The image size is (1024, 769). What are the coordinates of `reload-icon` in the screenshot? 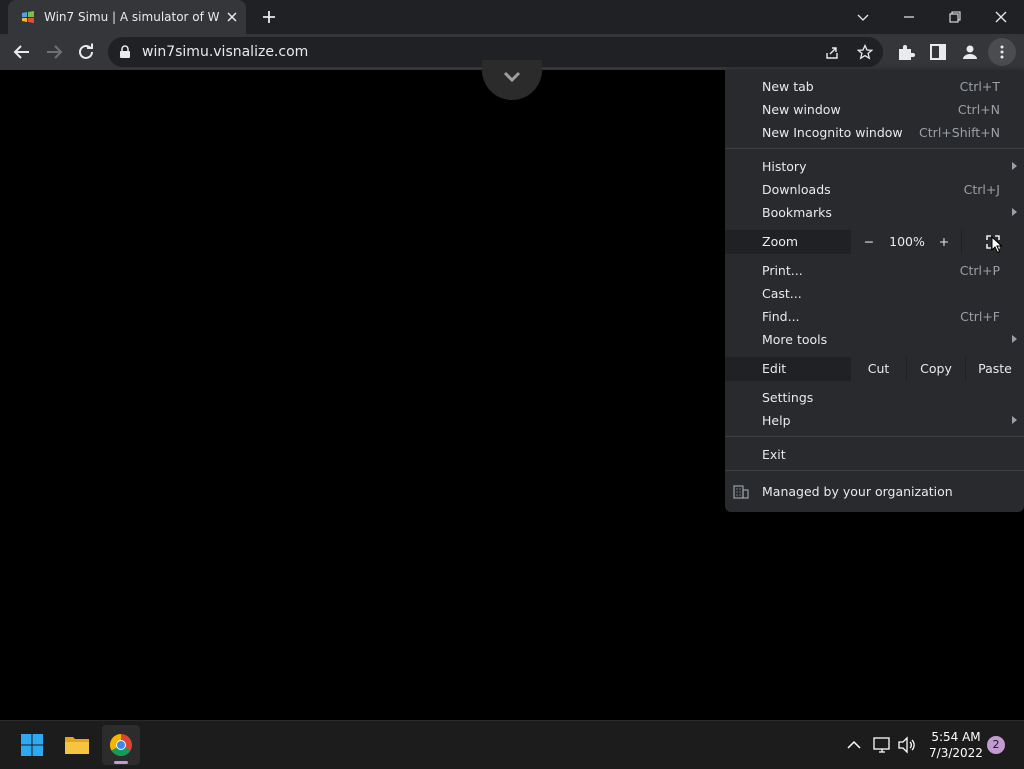 It's located at (86, 52).